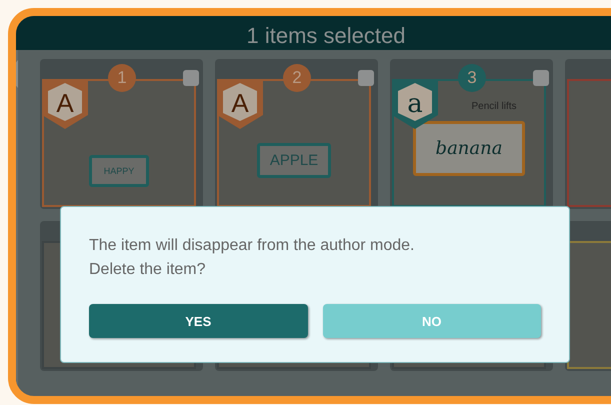 The height and width of the screenshot is (405, 611). Describe the element at coordinates (294, 160) in the screenshot. I see `word-card: APPLE` at that location.